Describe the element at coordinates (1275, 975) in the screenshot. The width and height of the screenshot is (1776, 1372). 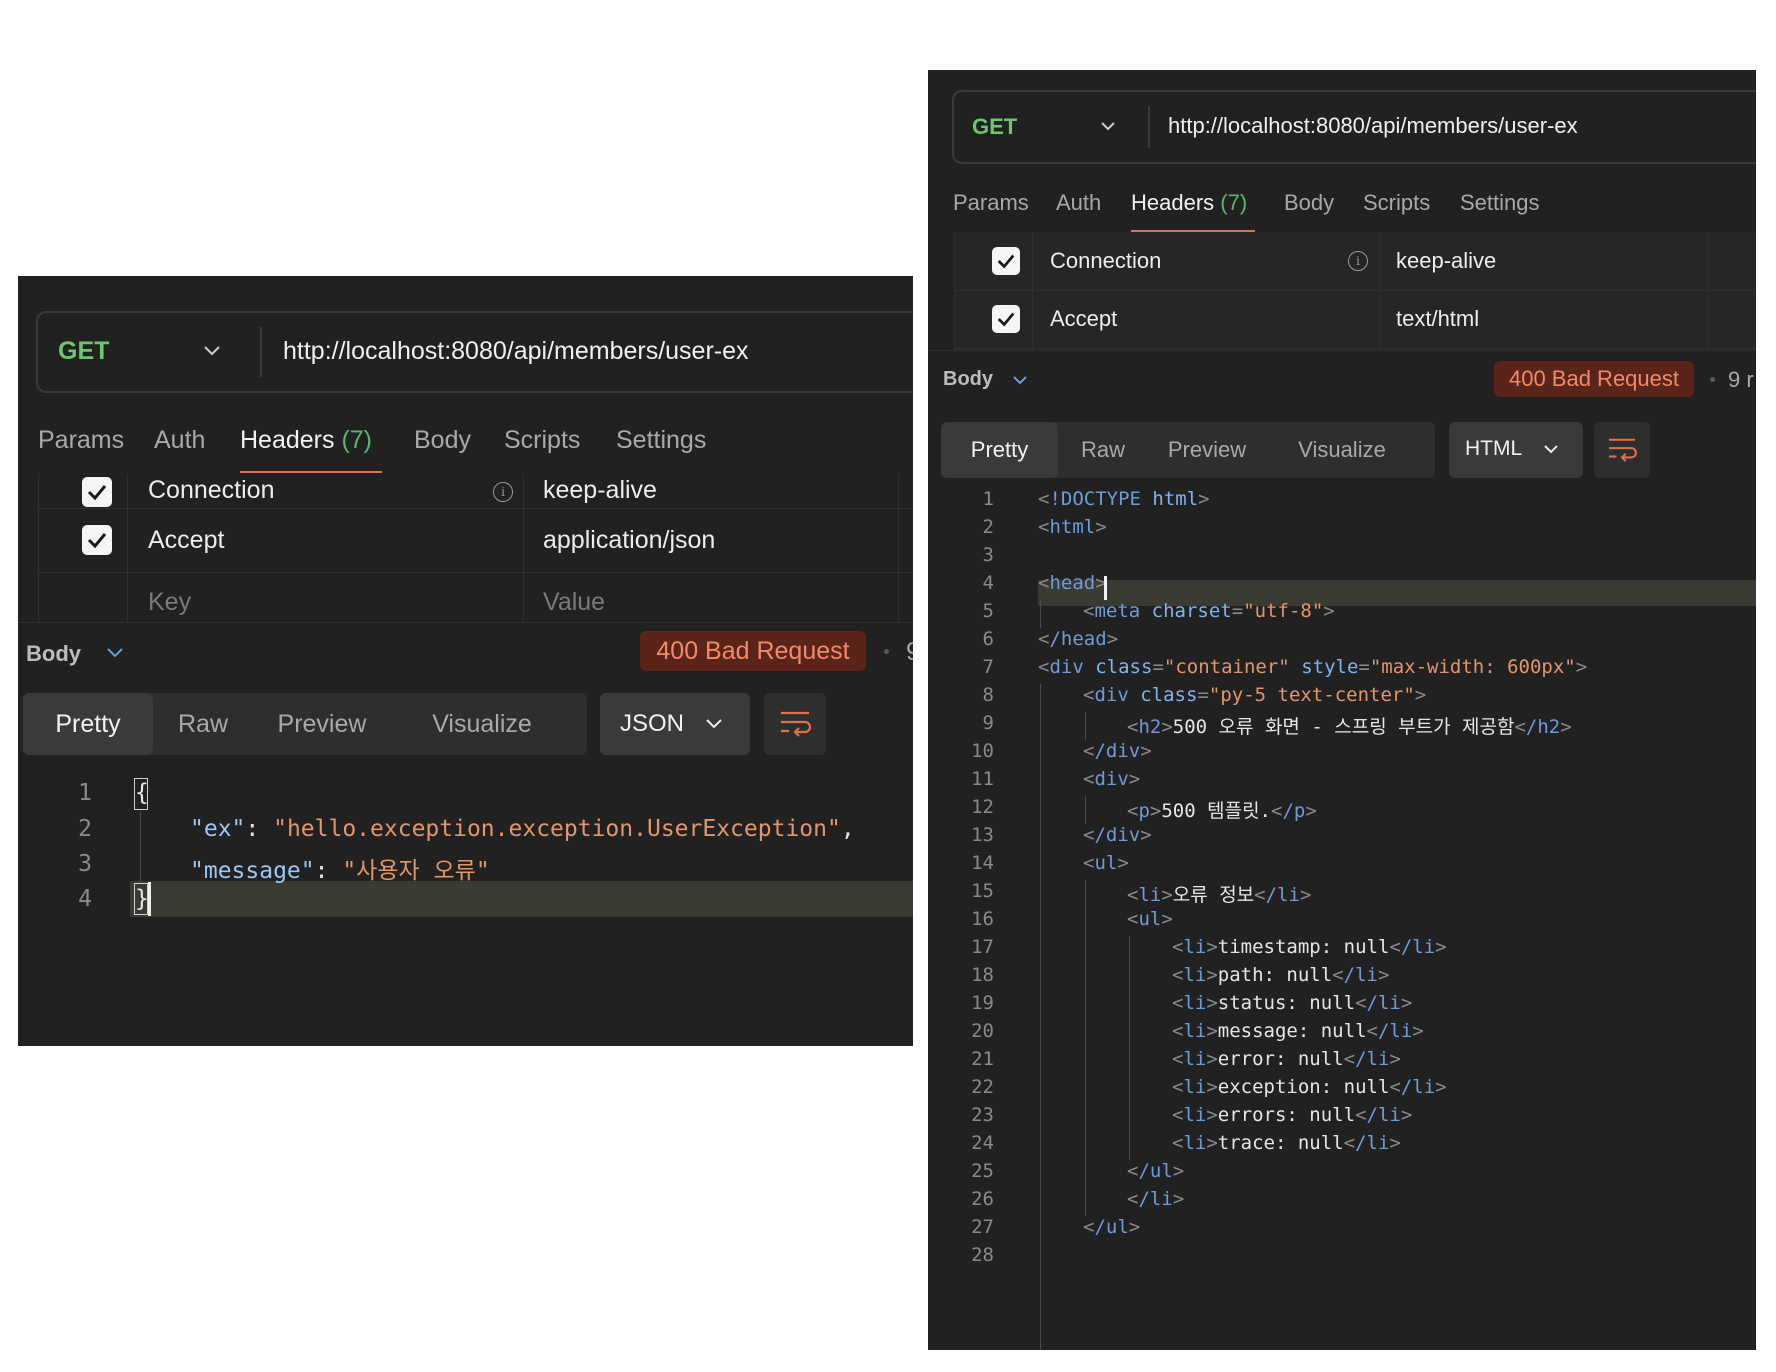
I see `li-text: path: null` at that location.